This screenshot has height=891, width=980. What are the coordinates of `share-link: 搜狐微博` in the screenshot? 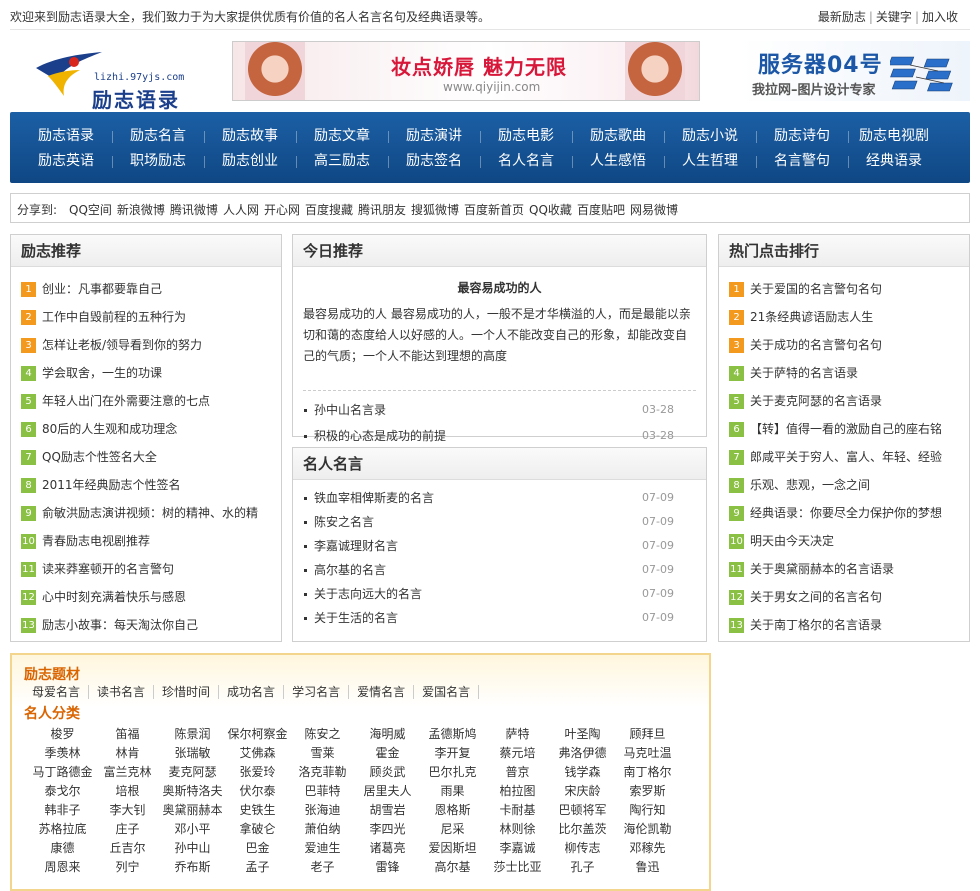 It's located at (435, 210).